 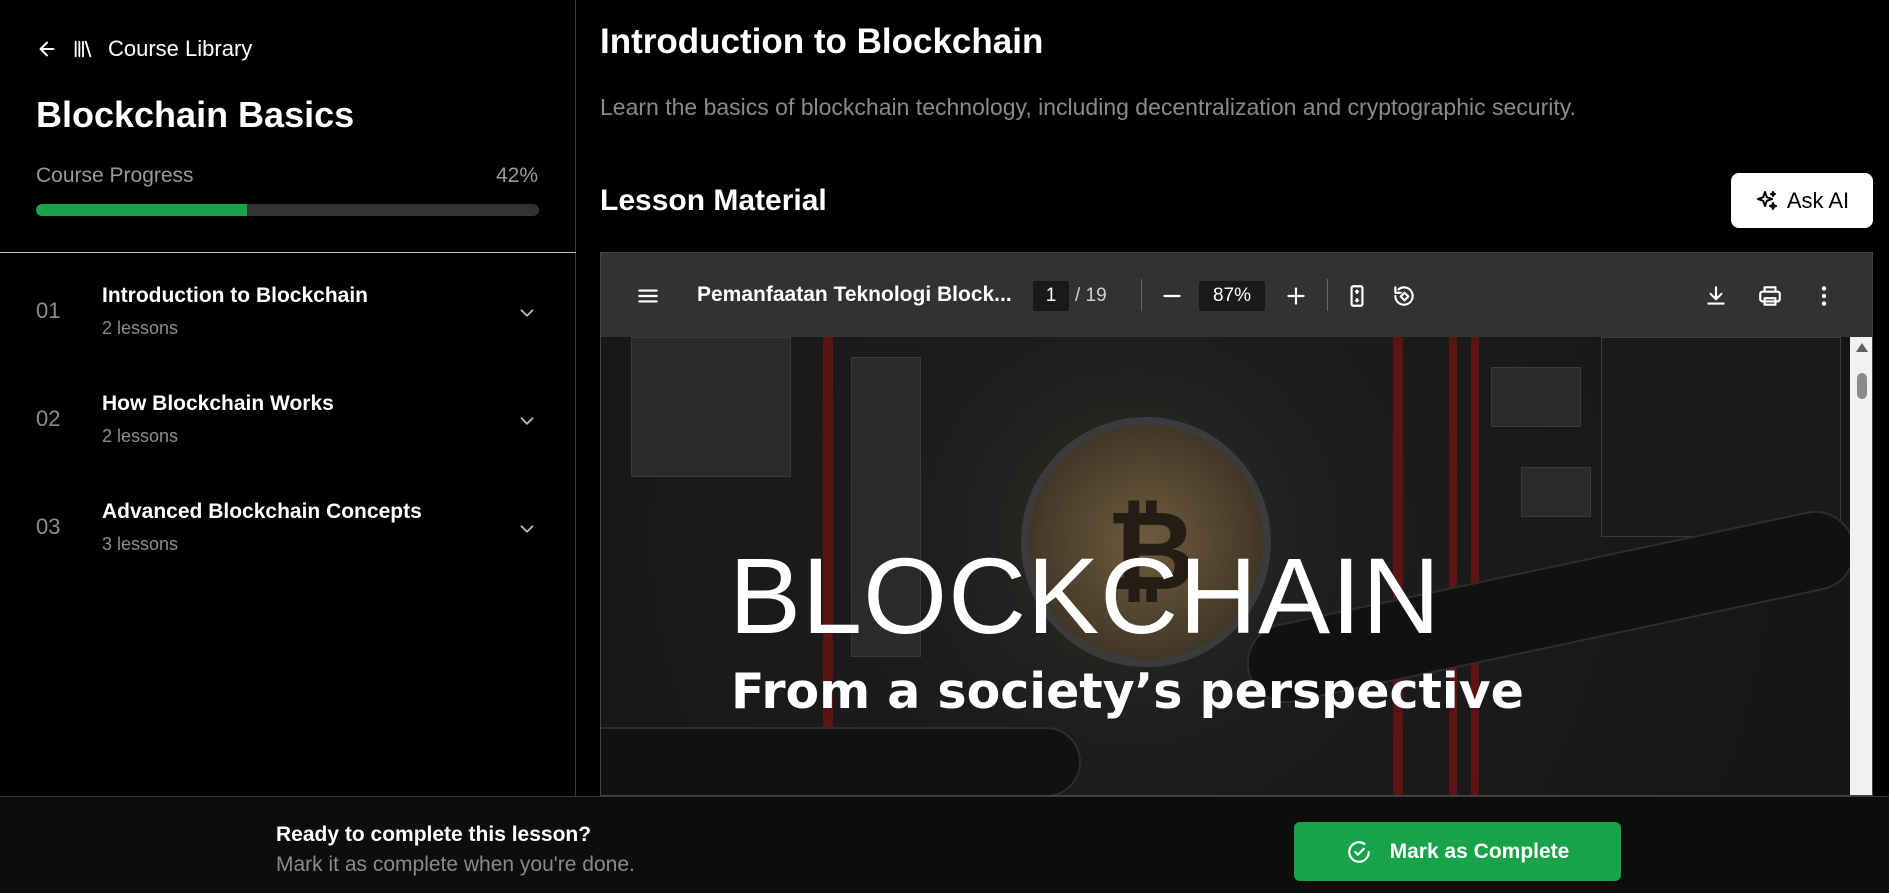 I want to click on download-icon, so click(x=1716, y=296).